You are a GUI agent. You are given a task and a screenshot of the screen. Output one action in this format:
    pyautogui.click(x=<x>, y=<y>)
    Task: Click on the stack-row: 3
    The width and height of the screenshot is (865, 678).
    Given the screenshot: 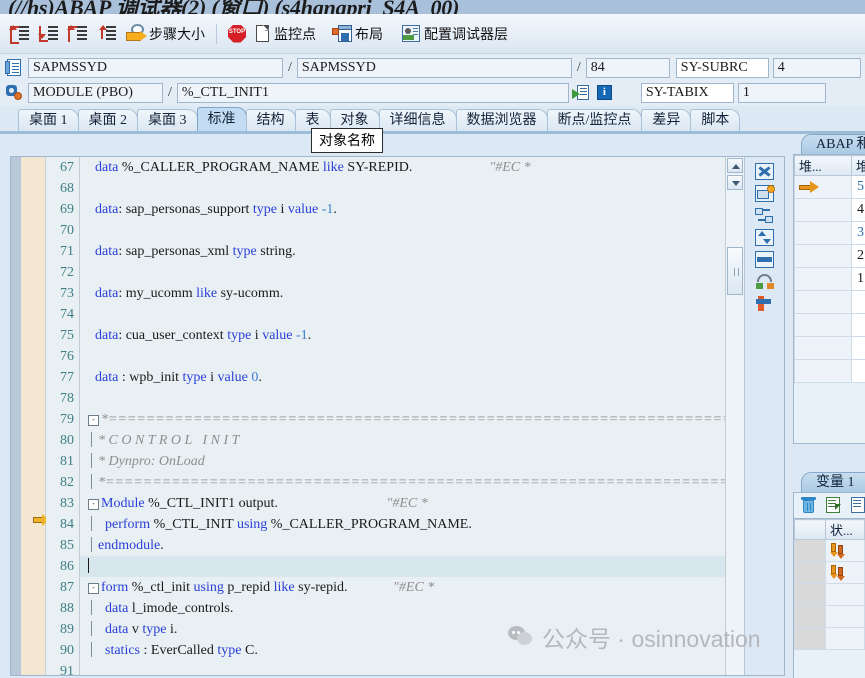 What is the action you would take?
    pyautogui.click(x=829, y=233)
    